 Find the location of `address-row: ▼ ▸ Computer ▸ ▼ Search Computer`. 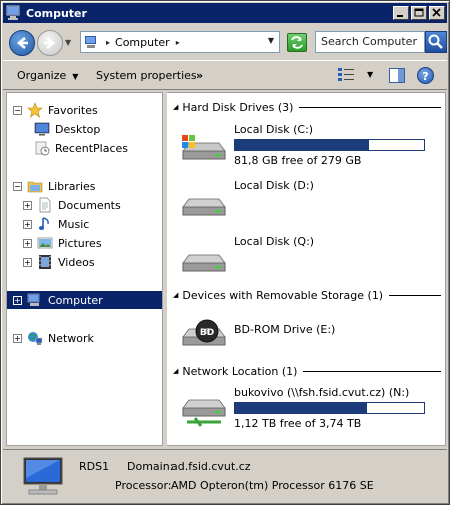

address-row: ▼ ▸ Computer ▸ ▼ Search Computer is located at coordinates (225, 42).